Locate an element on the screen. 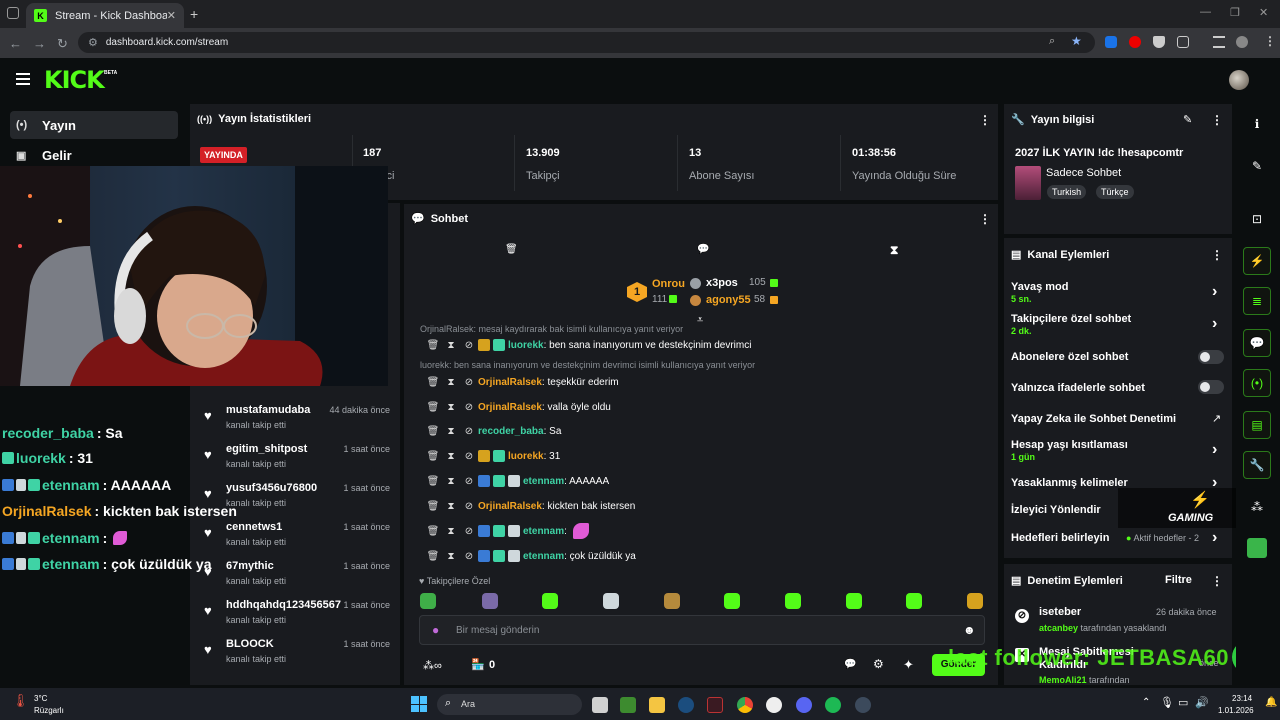 Image resolution: width=1280 pixels, height=720 pixels. chat-message: 🗑 ⧗ ⊘ luorekk: 31 is located at coordinates (492, 456).